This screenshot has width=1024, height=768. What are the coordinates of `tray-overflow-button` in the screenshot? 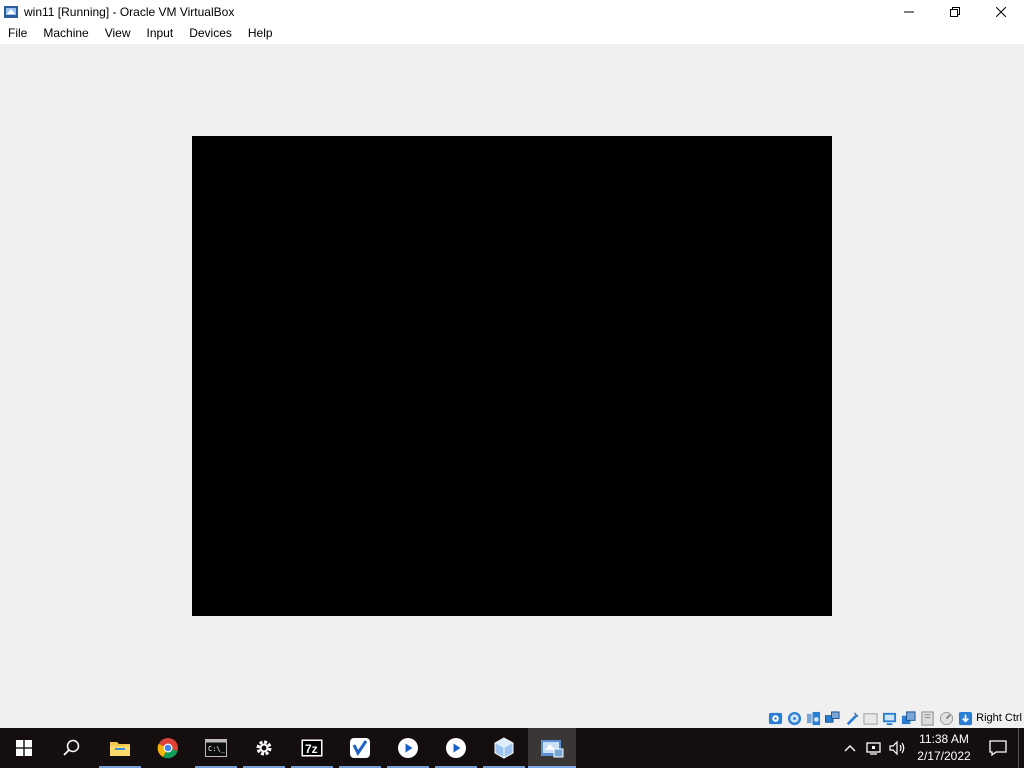 It's located at (850, 748).